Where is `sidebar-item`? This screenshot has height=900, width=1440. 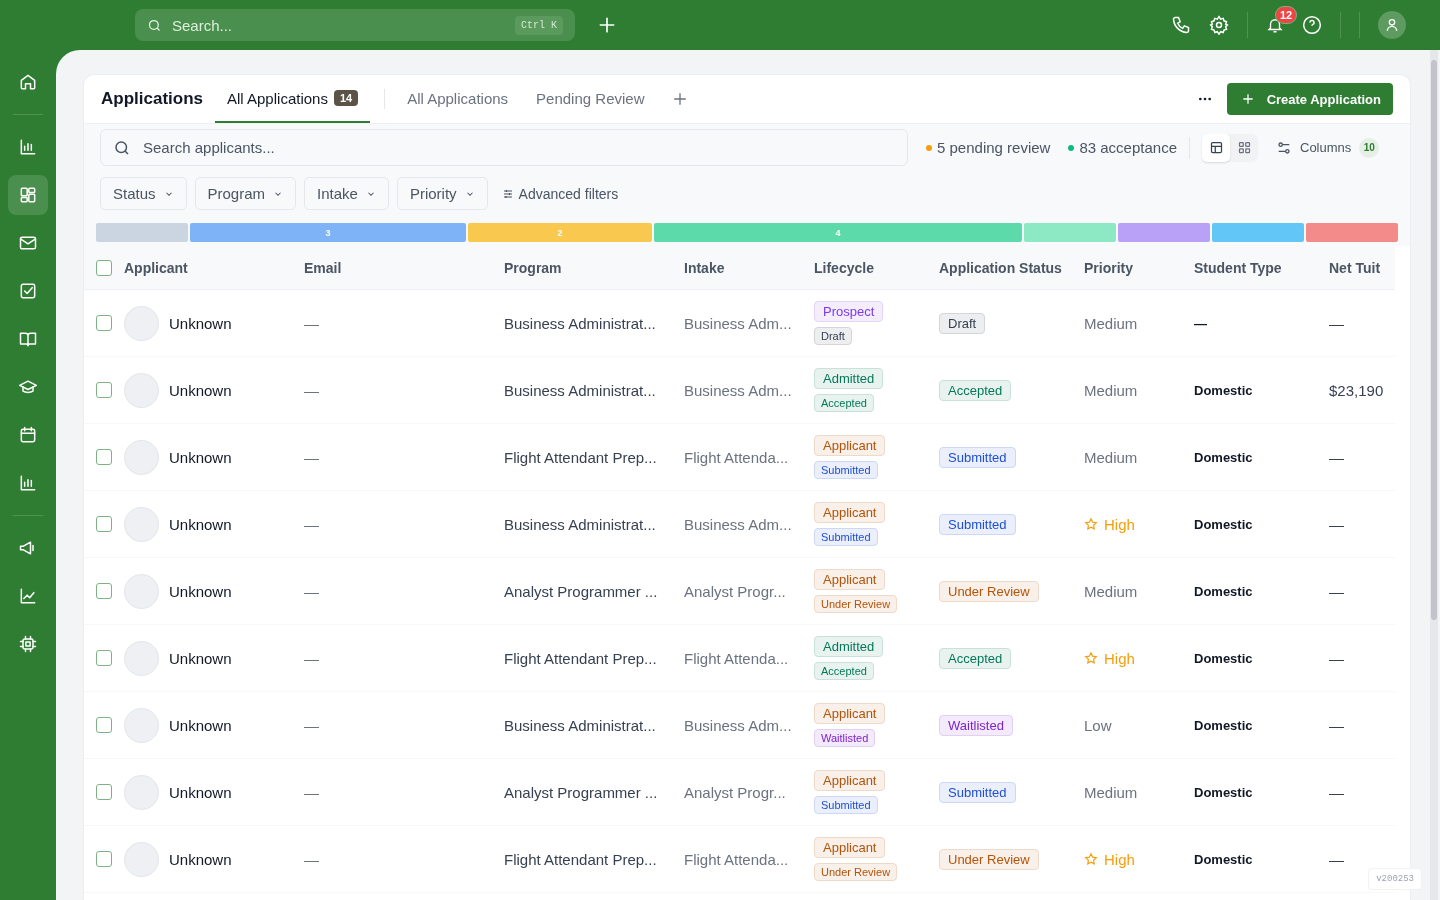
sidebar-item is located at coordinates (28, 195).